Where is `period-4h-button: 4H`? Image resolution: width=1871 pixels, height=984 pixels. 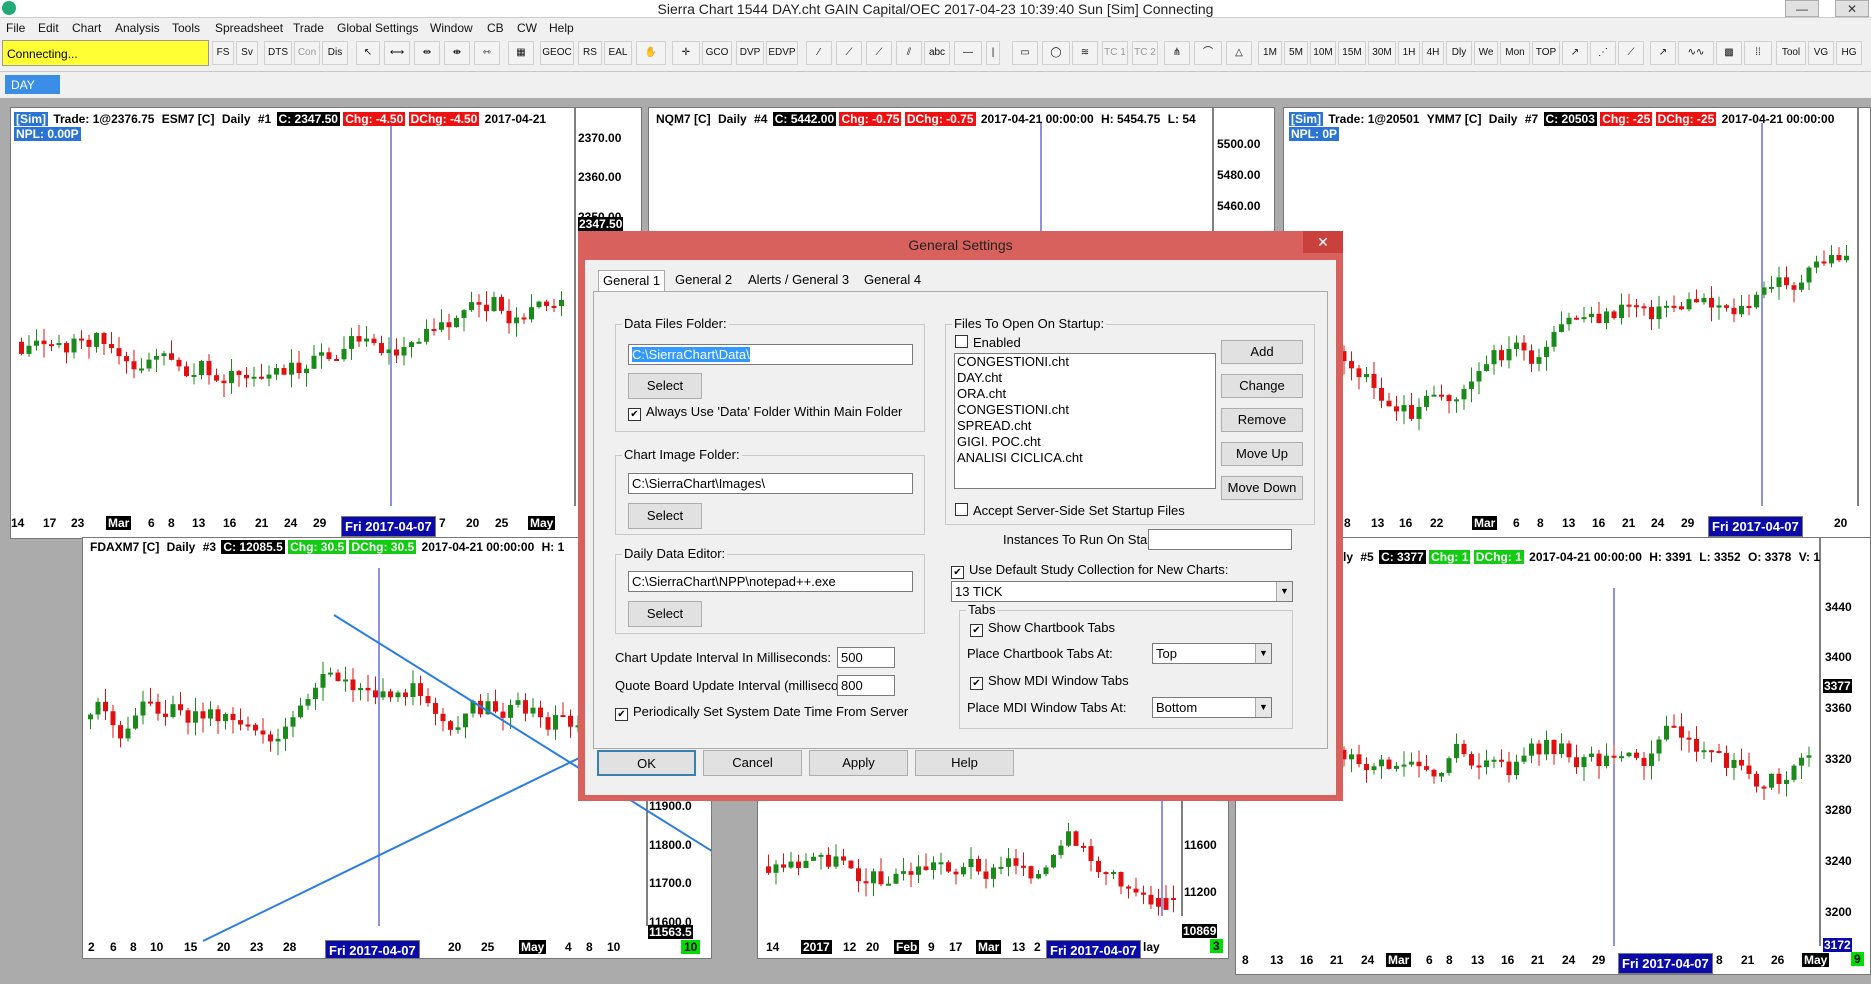
period-4h-button: 4H is located at coordinates (1433, 53).